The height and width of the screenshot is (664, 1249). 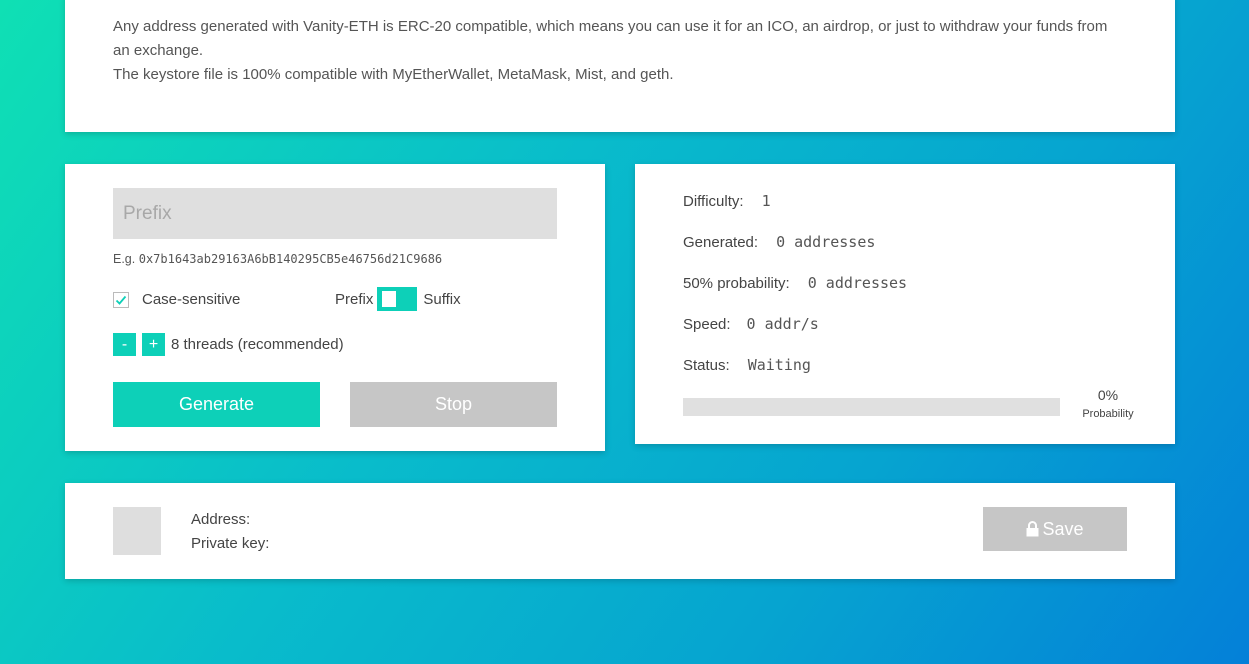 I want to click on identicon, so click(x=137, y=531).